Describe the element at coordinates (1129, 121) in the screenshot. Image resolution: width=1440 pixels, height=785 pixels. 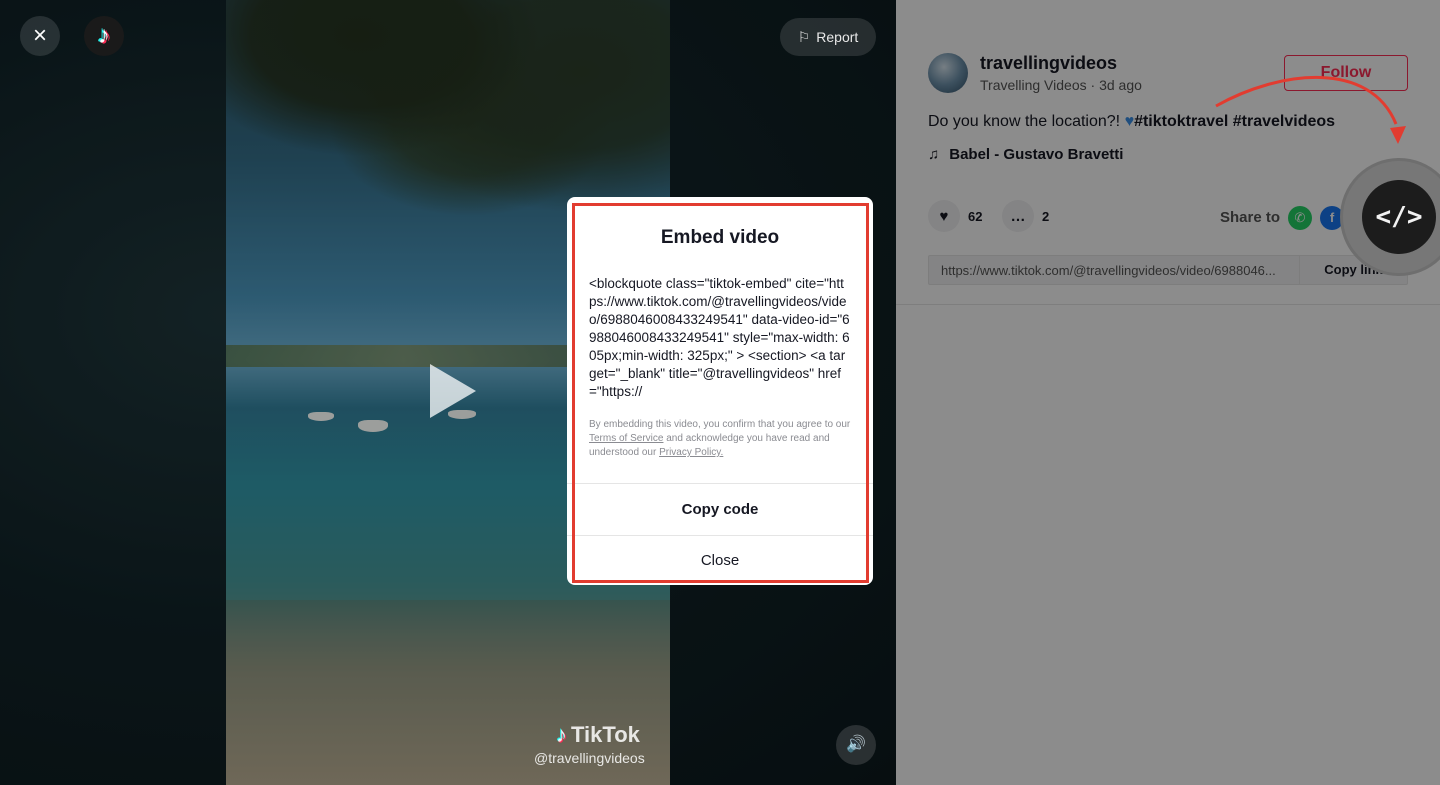
I see `blue-heart-icon: ♥` at that location.